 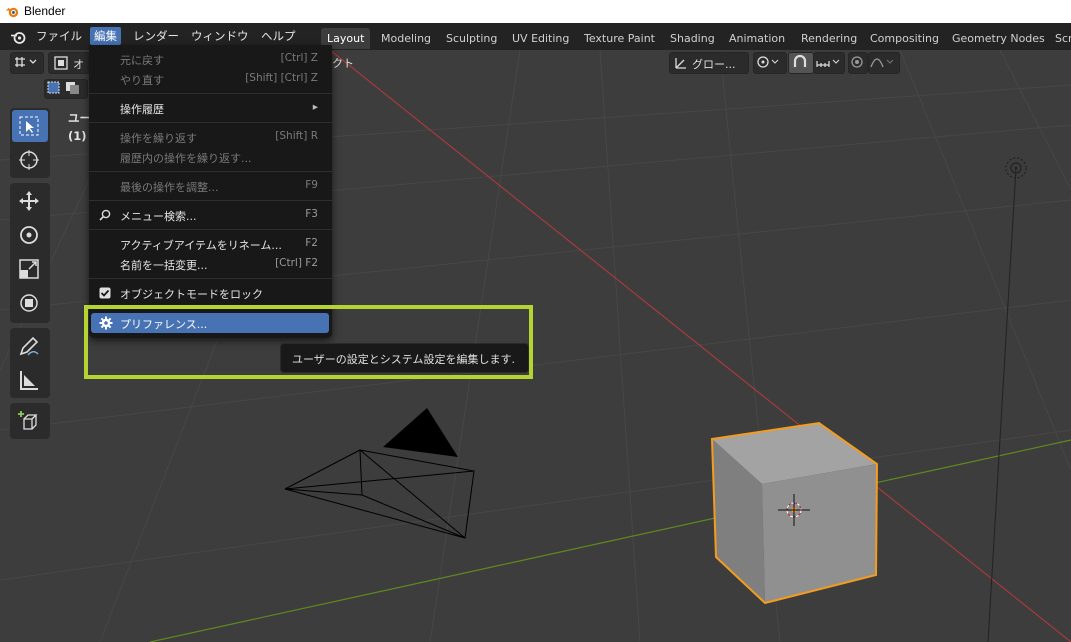 What do you see at coordinates (210, 264) in the screenshot?
I see `menu-item-batch-rename: 名前を一括変更... [Ctrl] F2` at bounding box center [210, 264].